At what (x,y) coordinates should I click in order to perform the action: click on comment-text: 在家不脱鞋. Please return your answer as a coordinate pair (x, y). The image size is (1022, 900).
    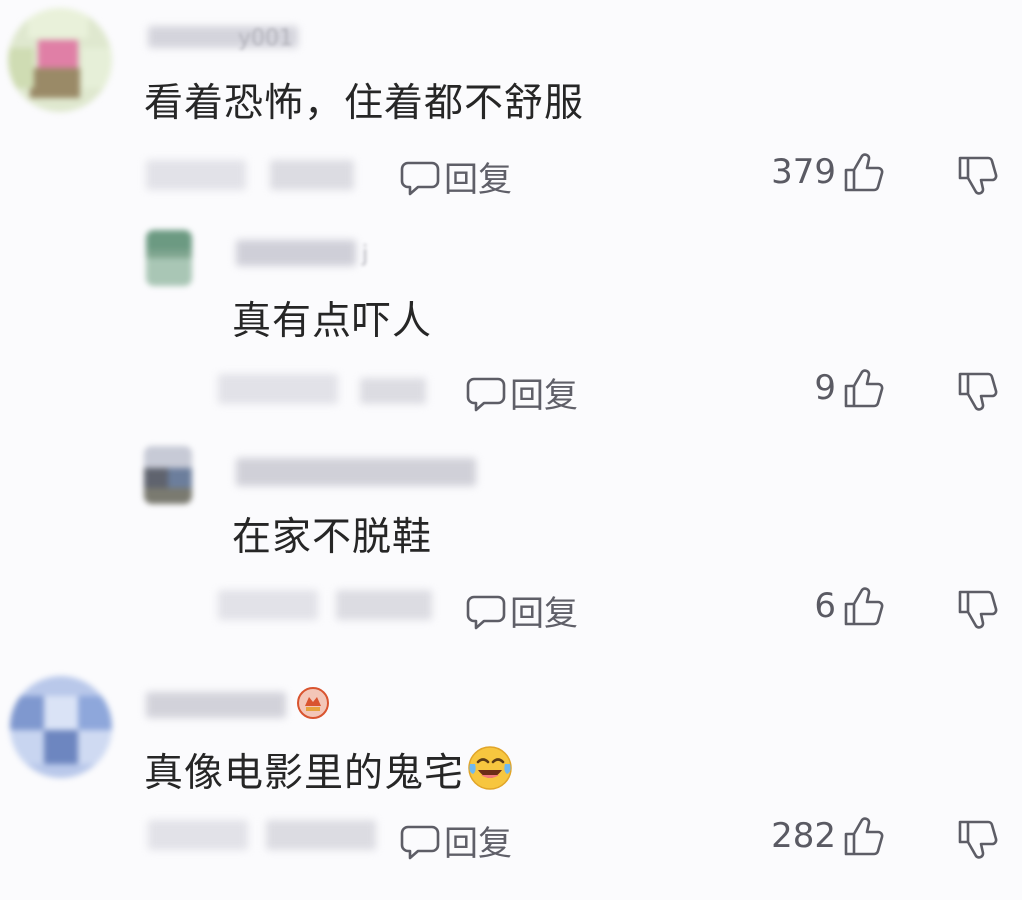
    Looking at the image, I should click on (332, 537).